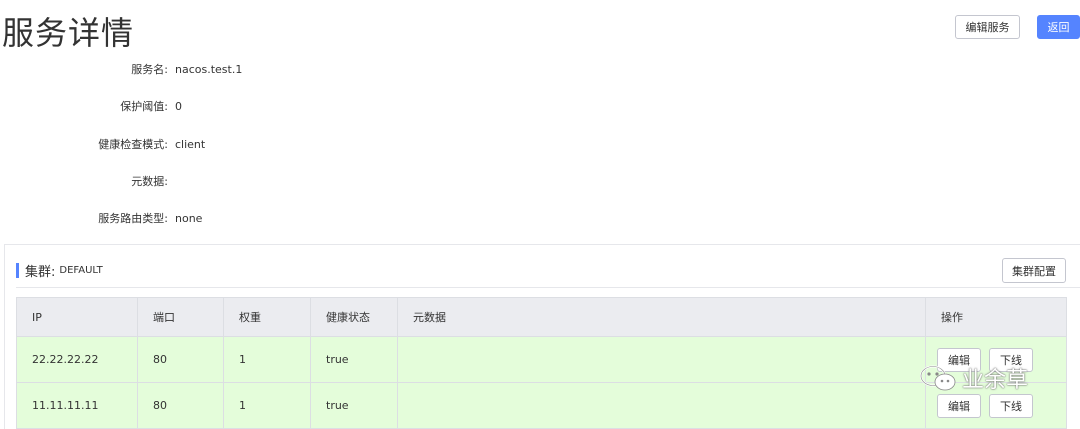  Describe the element at coordinates (267, 317) in the screenshot. I see `column-header-weight: 权重` at that location.